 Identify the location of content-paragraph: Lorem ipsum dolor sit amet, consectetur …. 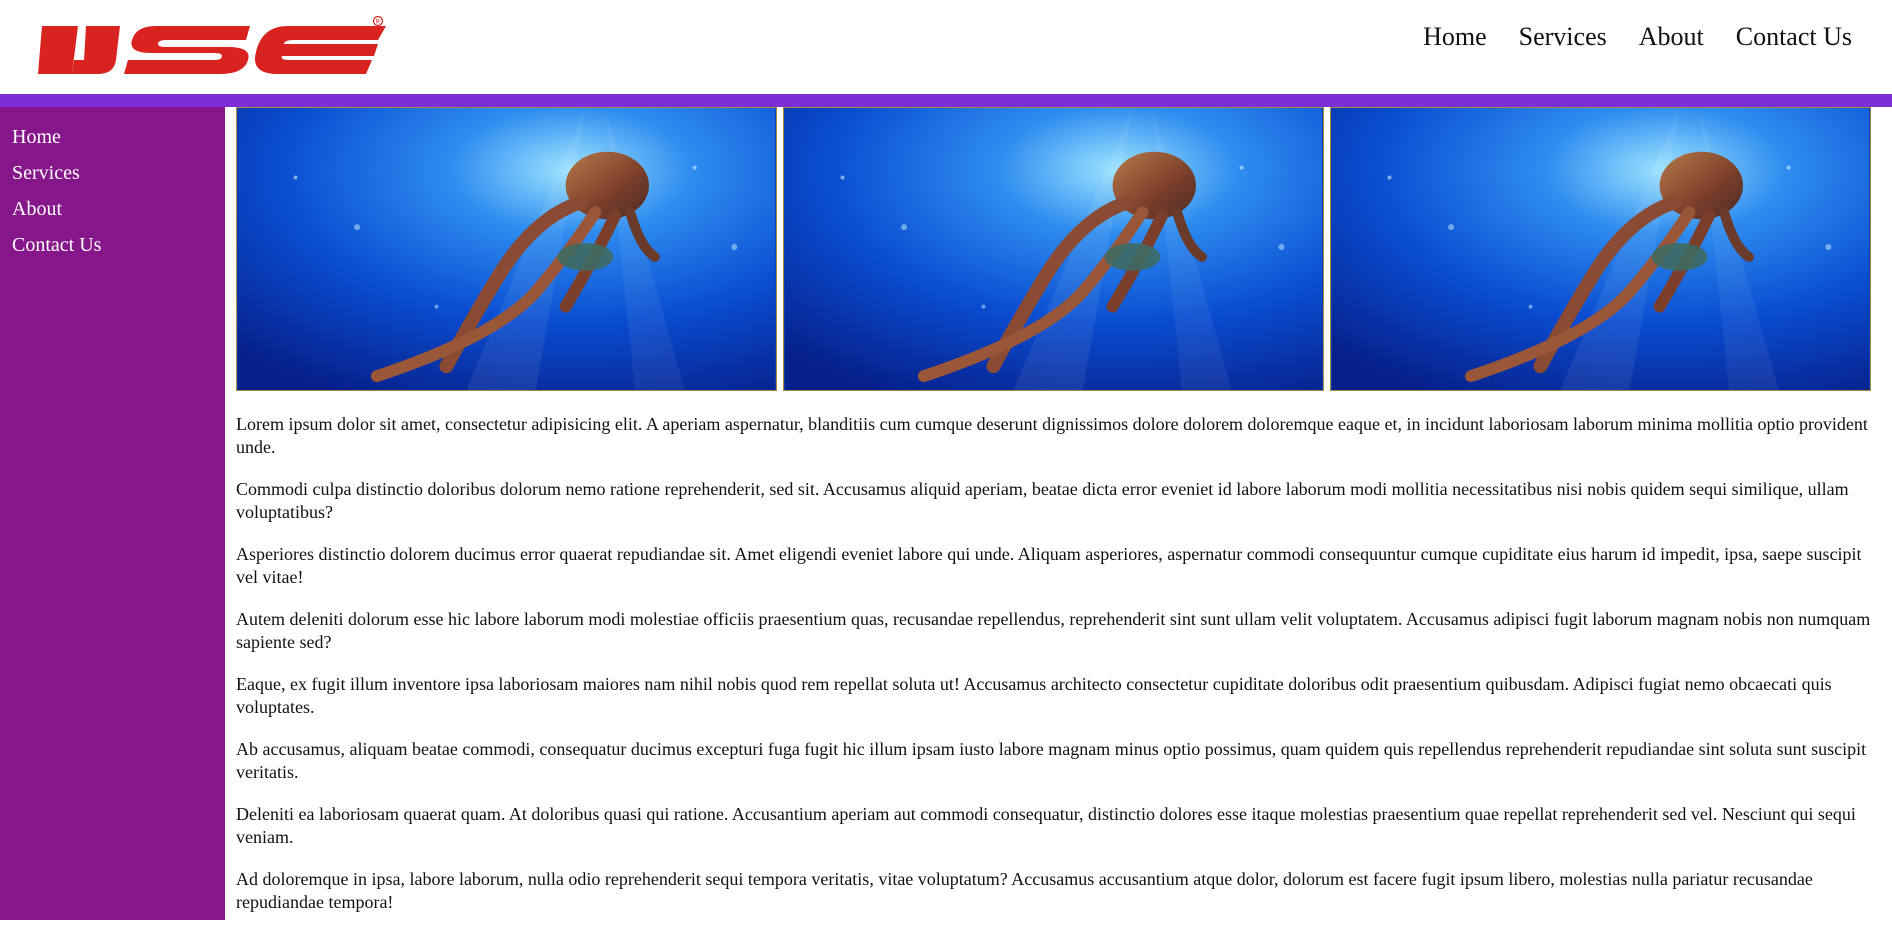
(1052, 435).